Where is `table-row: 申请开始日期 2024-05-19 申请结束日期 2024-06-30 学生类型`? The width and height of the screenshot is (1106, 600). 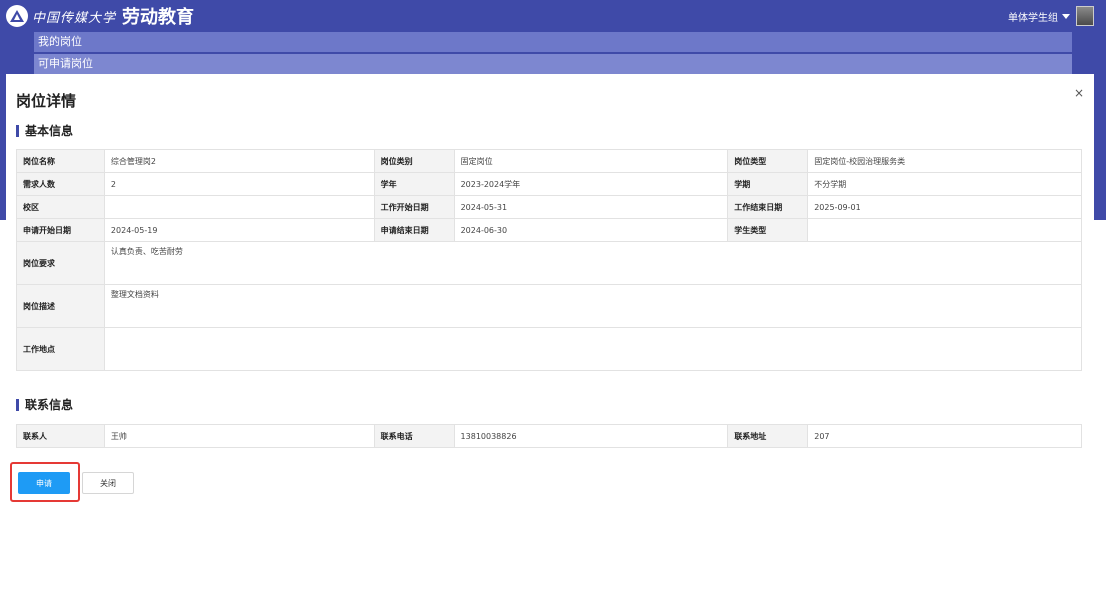 table-row: 申请开始日期 2024-05-19 申请结束日期 2024-06-30 学生类型 is located at coordinates (549, 230).